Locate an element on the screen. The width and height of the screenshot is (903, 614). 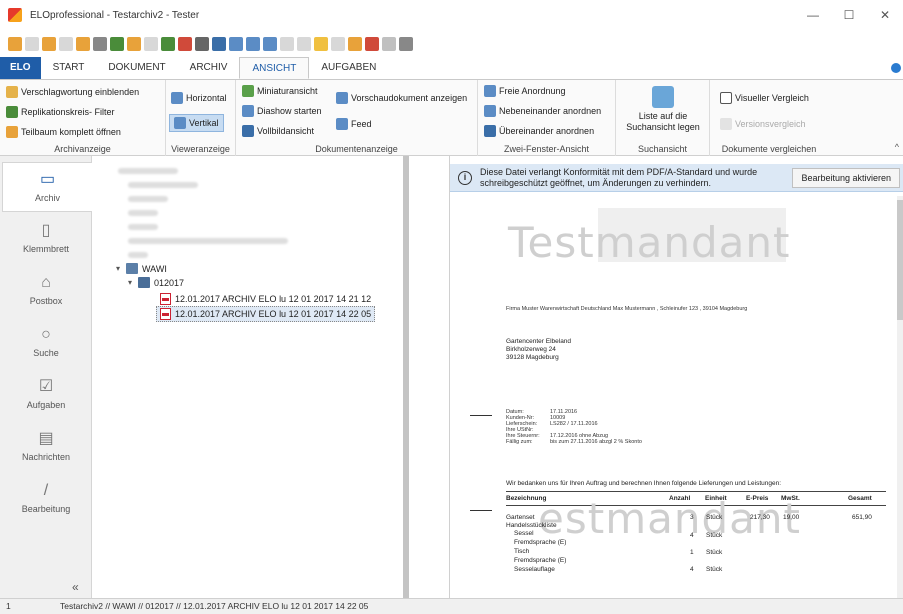
col-header-gesamt: Gesamt is located at coordinates (860, 498).